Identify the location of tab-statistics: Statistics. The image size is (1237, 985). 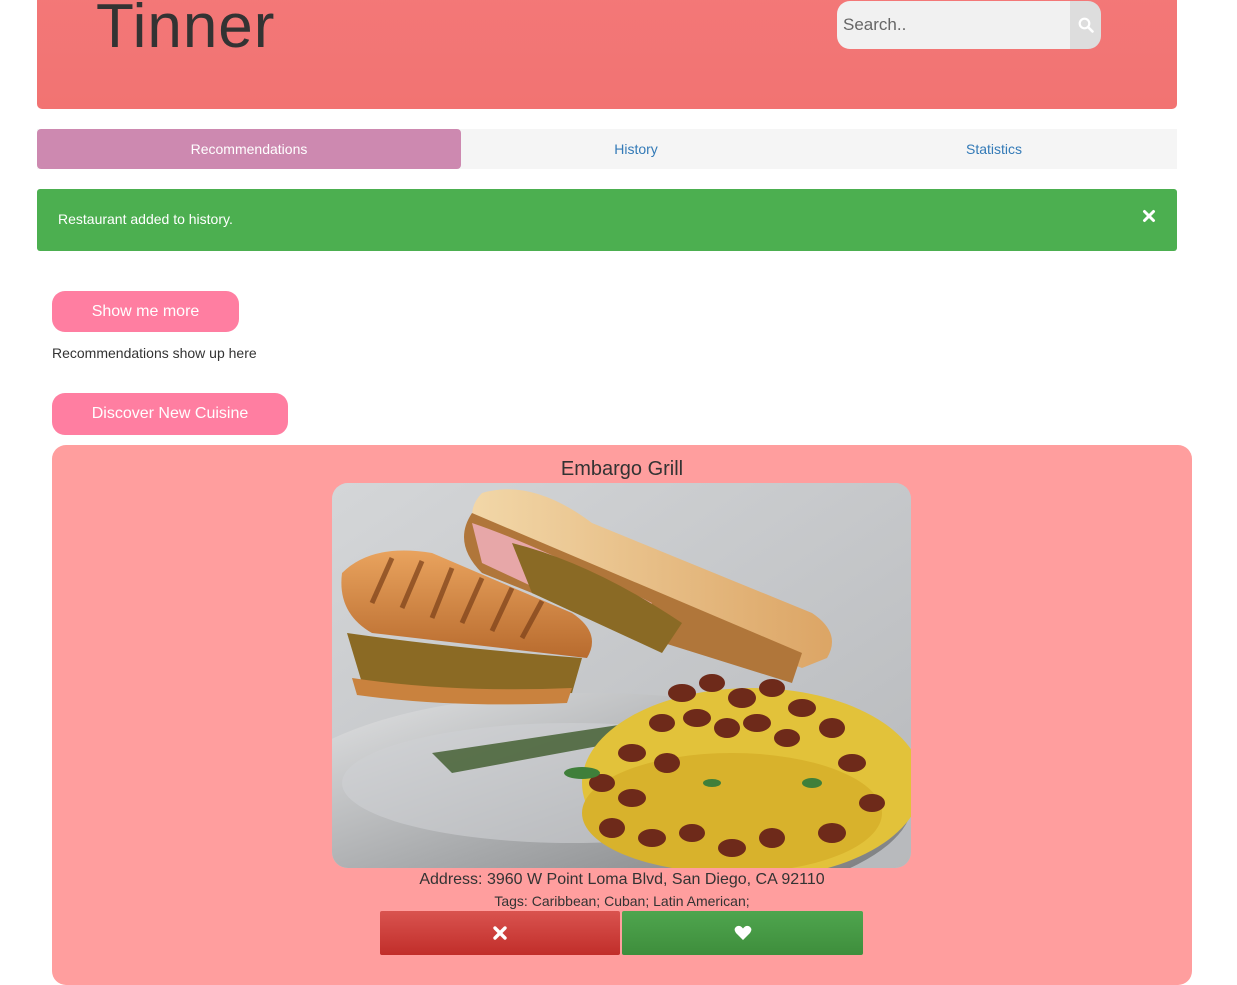
(994, 149).